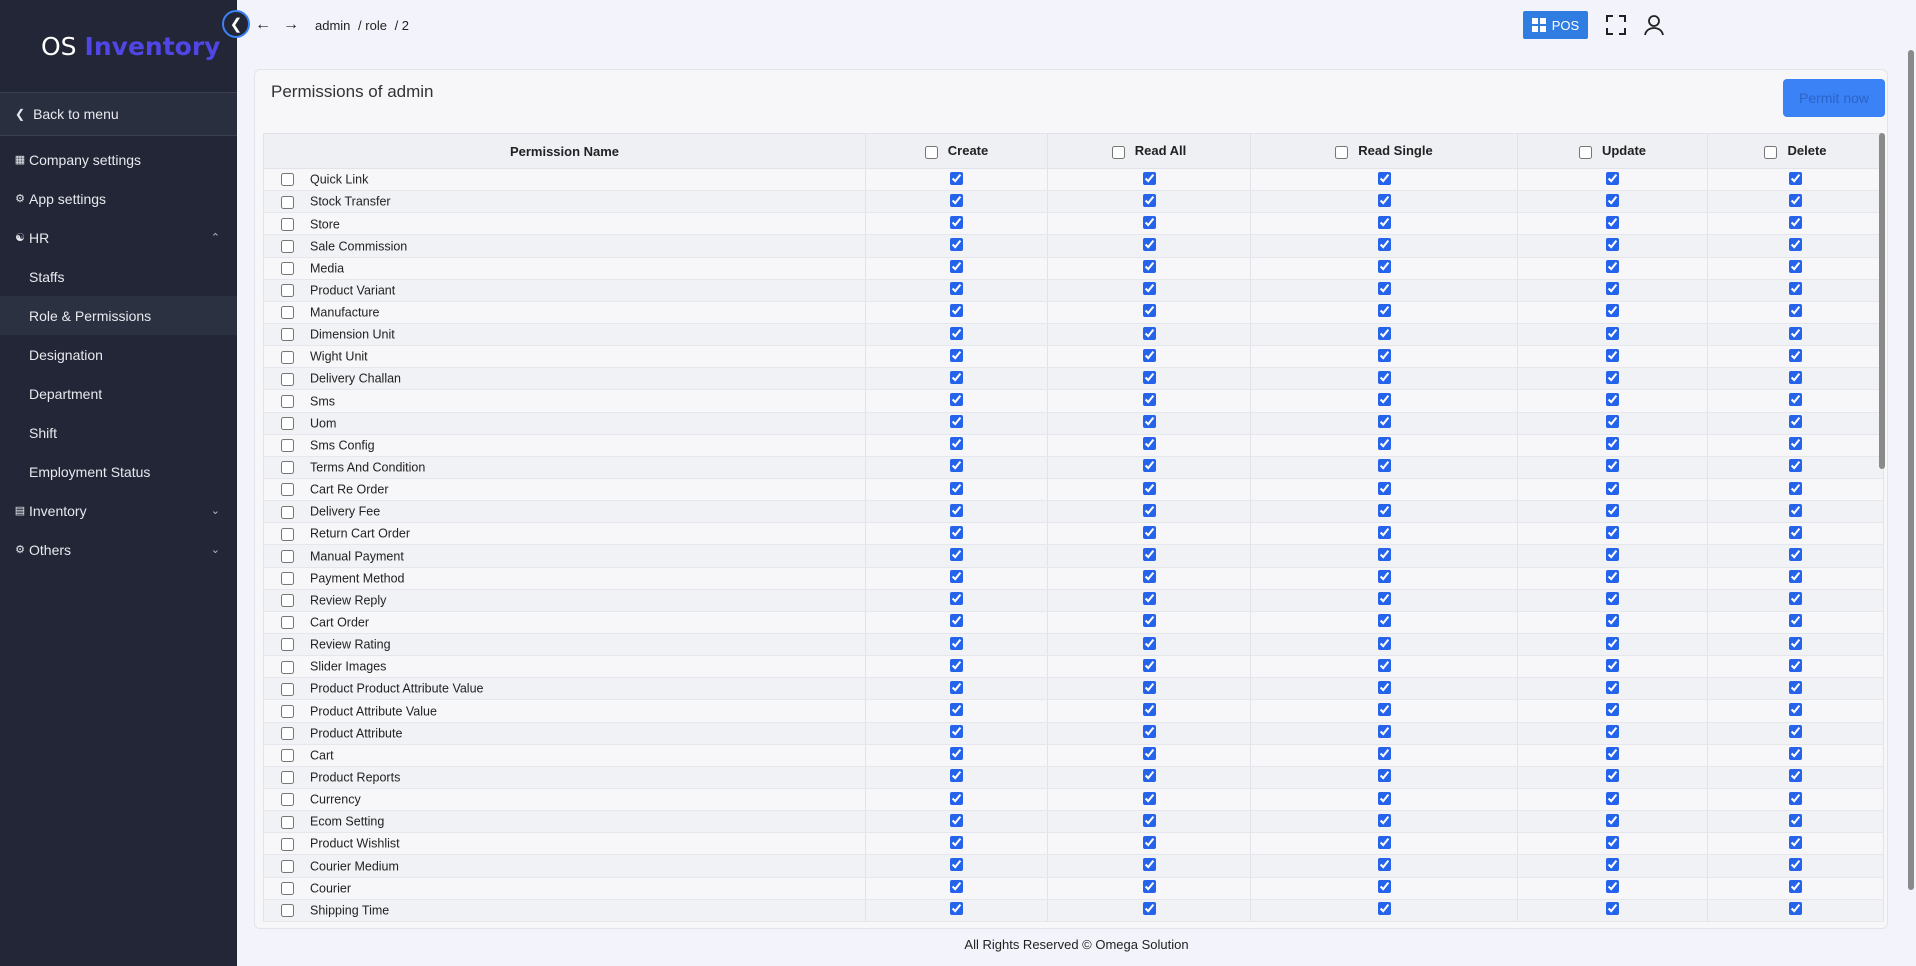  I want to click on back-arrow-icon: ←, so click(263, 25).